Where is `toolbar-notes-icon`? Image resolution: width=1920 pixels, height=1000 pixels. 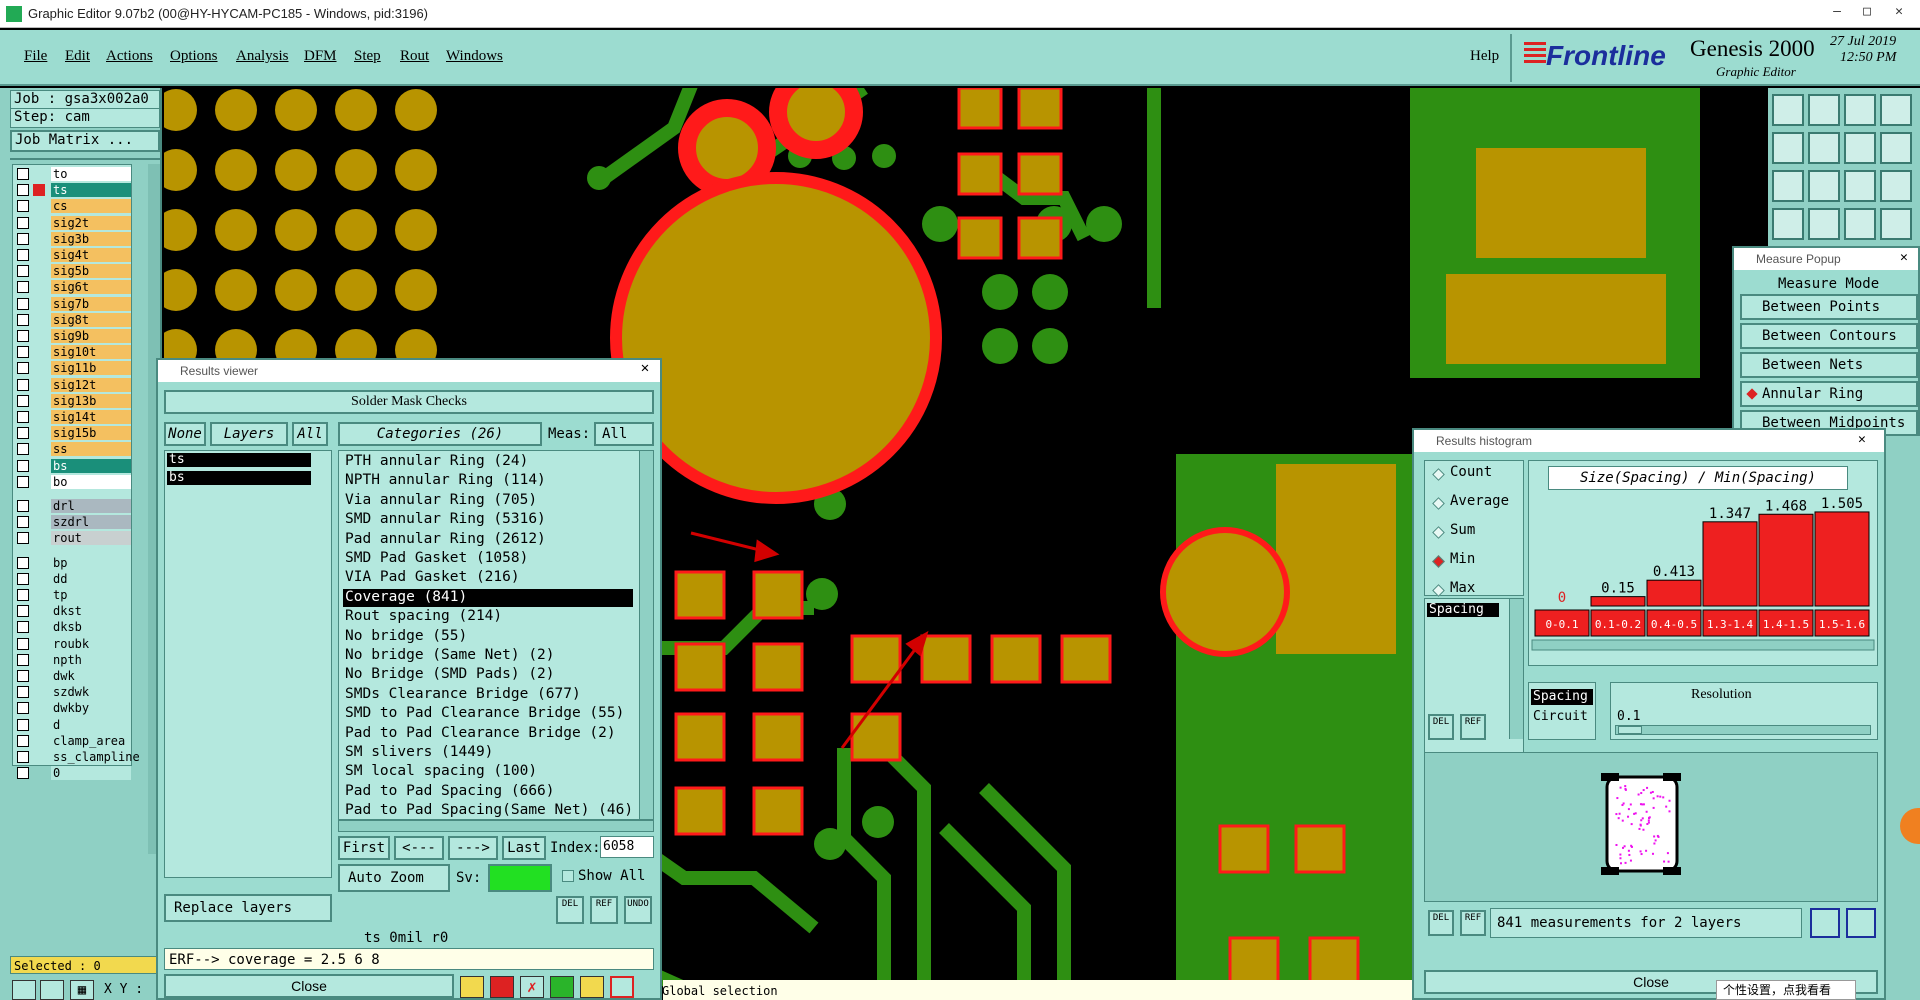 toolbar-notes-icon is located at coordinates (592, 987).